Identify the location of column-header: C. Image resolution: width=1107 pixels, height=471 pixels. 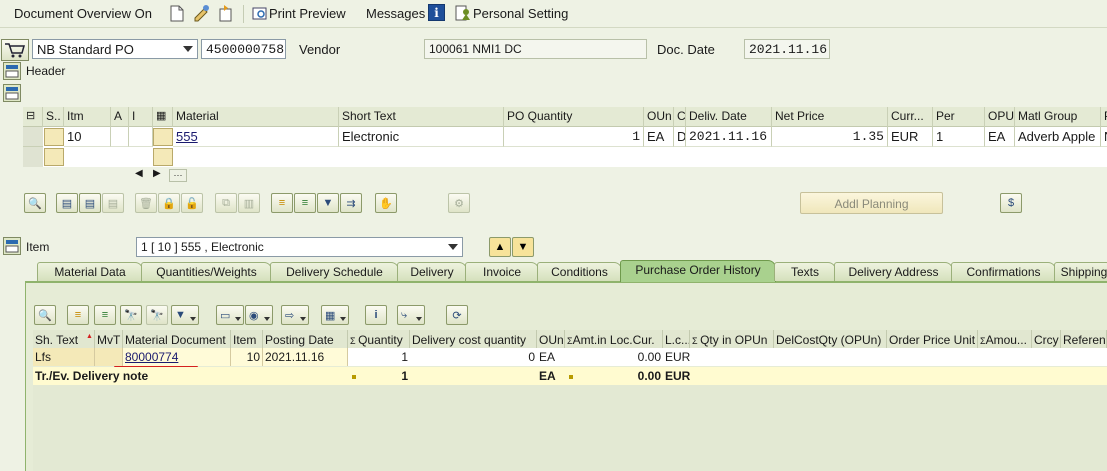
(680, 117).